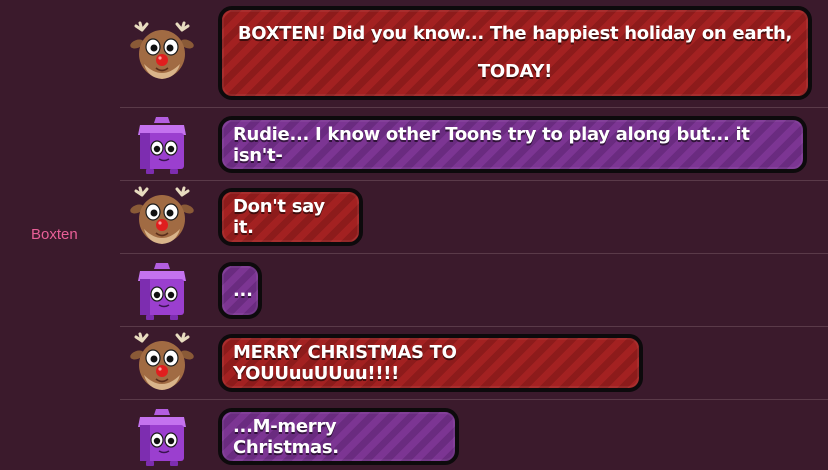 This screenshot has height=470, width=828. I want to click on message-text: MERRY CHRISTMAS TO YOUUuuUUuu!!!!, so click(345, 363).